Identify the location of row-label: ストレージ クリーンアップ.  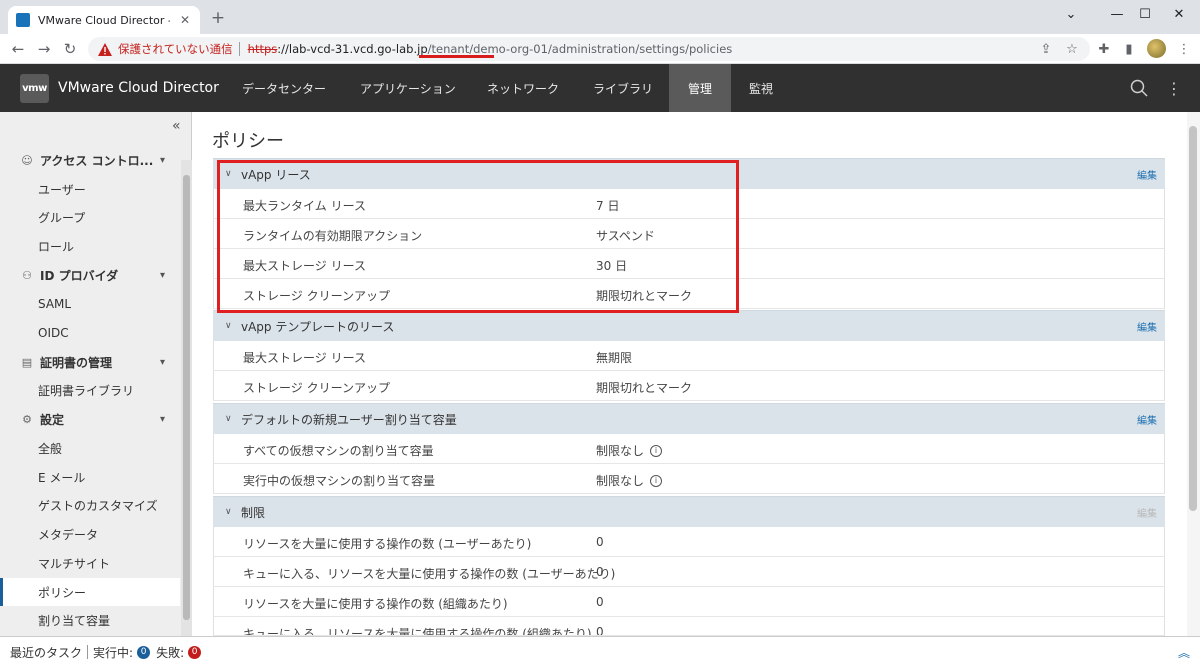
(316, 388).